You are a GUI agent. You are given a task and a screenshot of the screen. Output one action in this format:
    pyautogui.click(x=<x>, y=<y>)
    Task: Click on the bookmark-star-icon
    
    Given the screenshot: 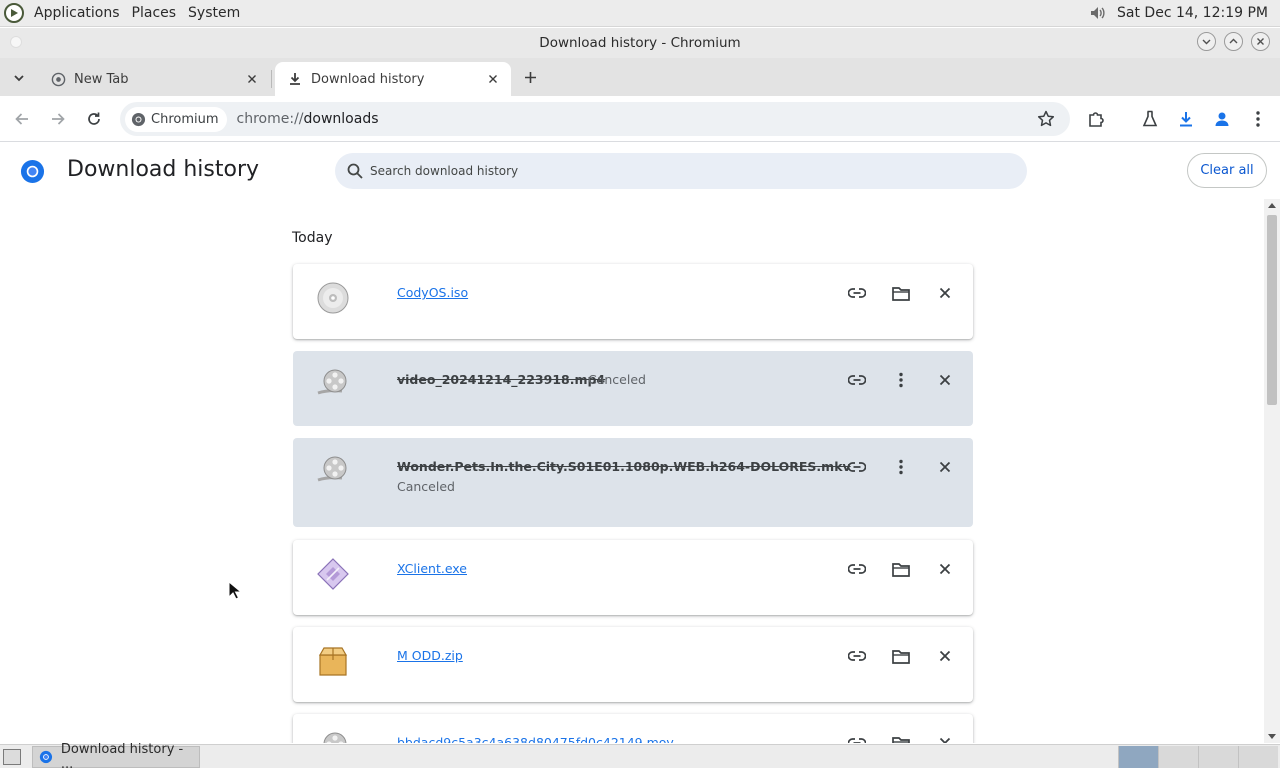 What is the action you would take?
    pyautogui.click(x=1046, y=119)
    